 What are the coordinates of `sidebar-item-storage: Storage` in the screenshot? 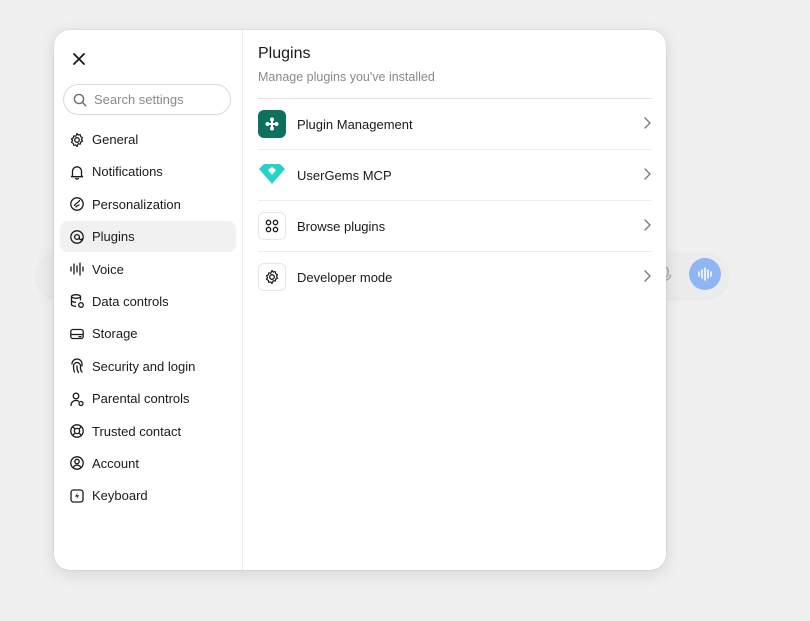 It's located at (148, 333).